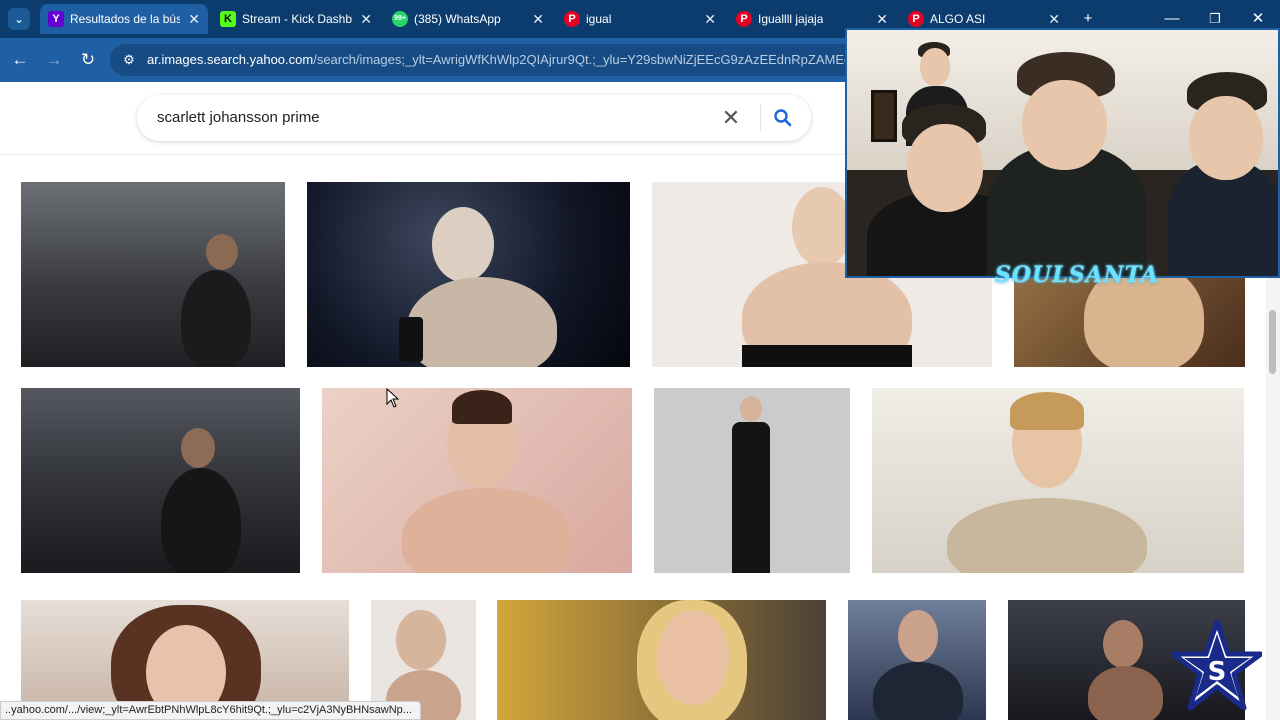  Describe the element at coordinates (1077, 275) in the screenshot. I see `streamer-channel-name: SOULSANTA` at that location.